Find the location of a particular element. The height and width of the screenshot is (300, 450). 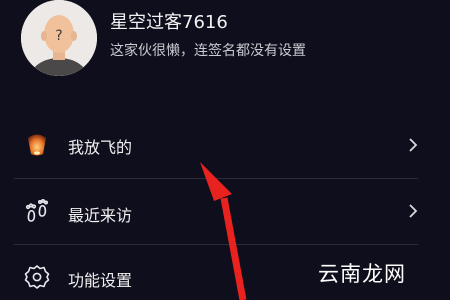

gear-icon is located at coordinates (37, 277).